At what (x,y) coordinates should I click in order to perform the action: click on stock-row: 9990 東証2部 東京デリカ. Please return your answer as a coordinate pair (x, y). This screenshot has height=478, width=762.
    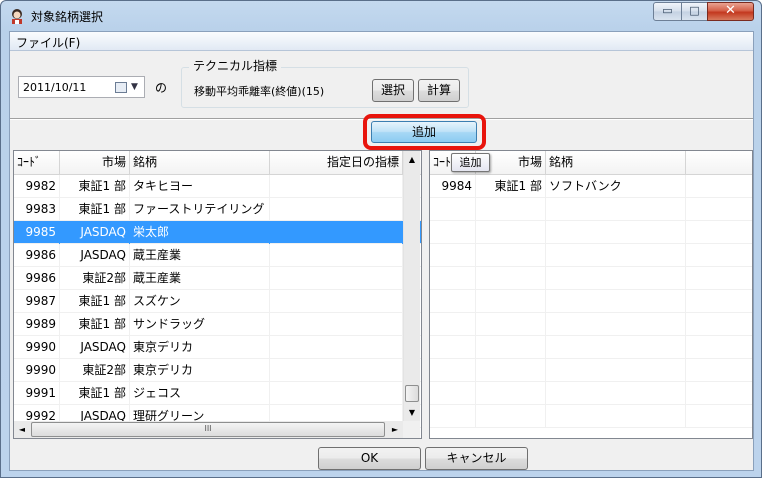
    Looking at the image, I should click on (217, 370).